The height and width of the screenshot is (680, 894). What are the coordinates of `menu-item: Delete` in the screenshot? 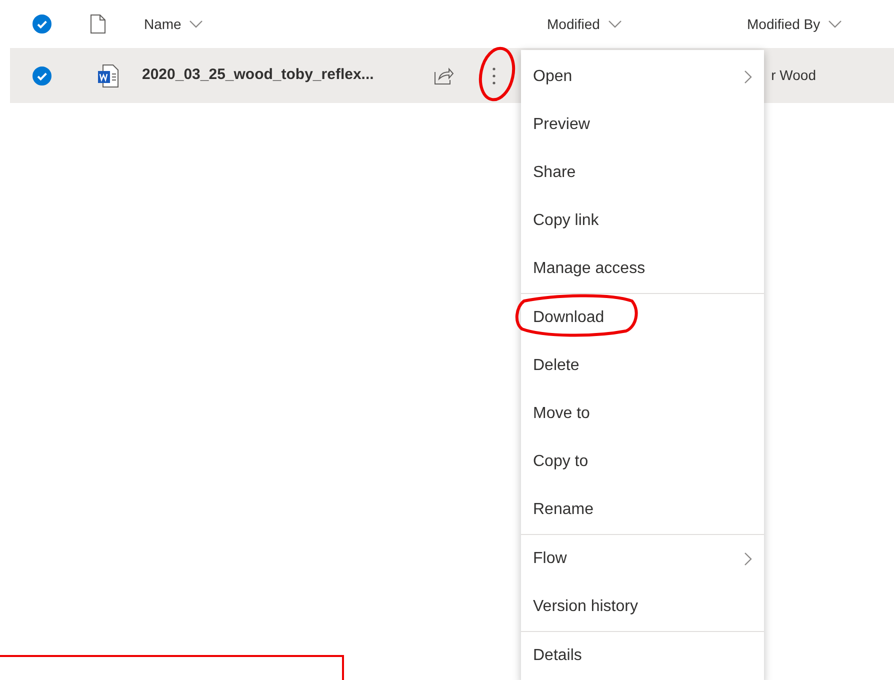 It's located at (642, 366).